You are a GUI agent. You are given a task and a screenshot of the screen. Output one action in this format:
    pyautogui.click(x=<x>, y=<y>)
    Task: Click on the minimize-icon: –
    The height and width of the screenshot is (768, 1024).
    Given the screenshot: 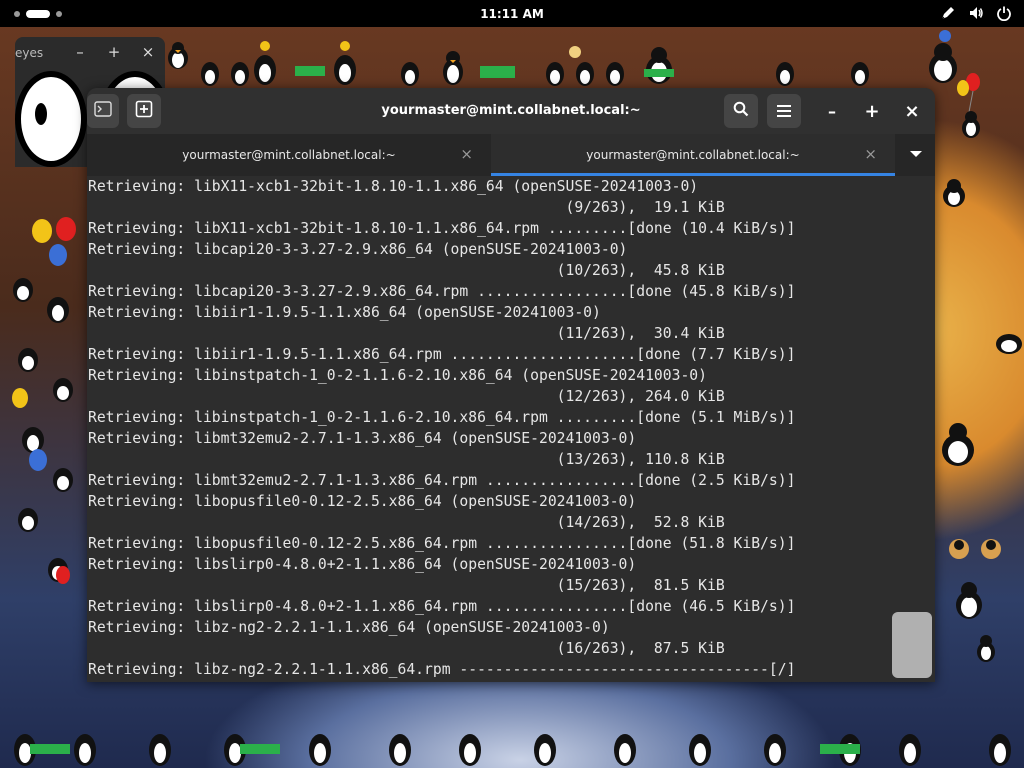 What is the action you would take?
    pyautogui.click(x=832, y=111)
    